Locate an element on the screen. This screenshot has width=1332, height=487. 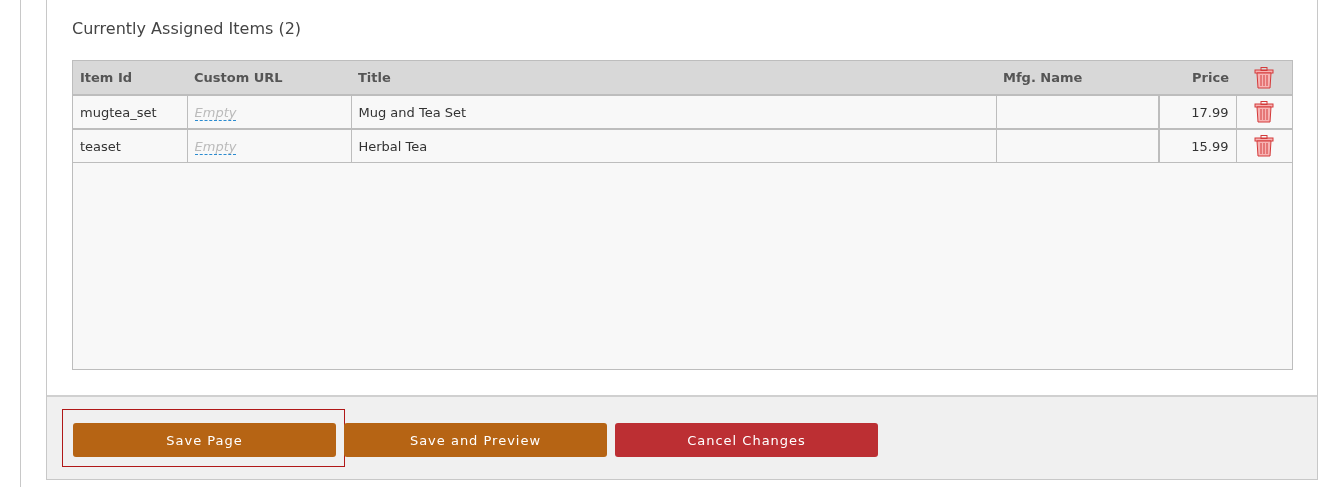
cancel-button: Cancel Changes is located at coordinates (746, 440).